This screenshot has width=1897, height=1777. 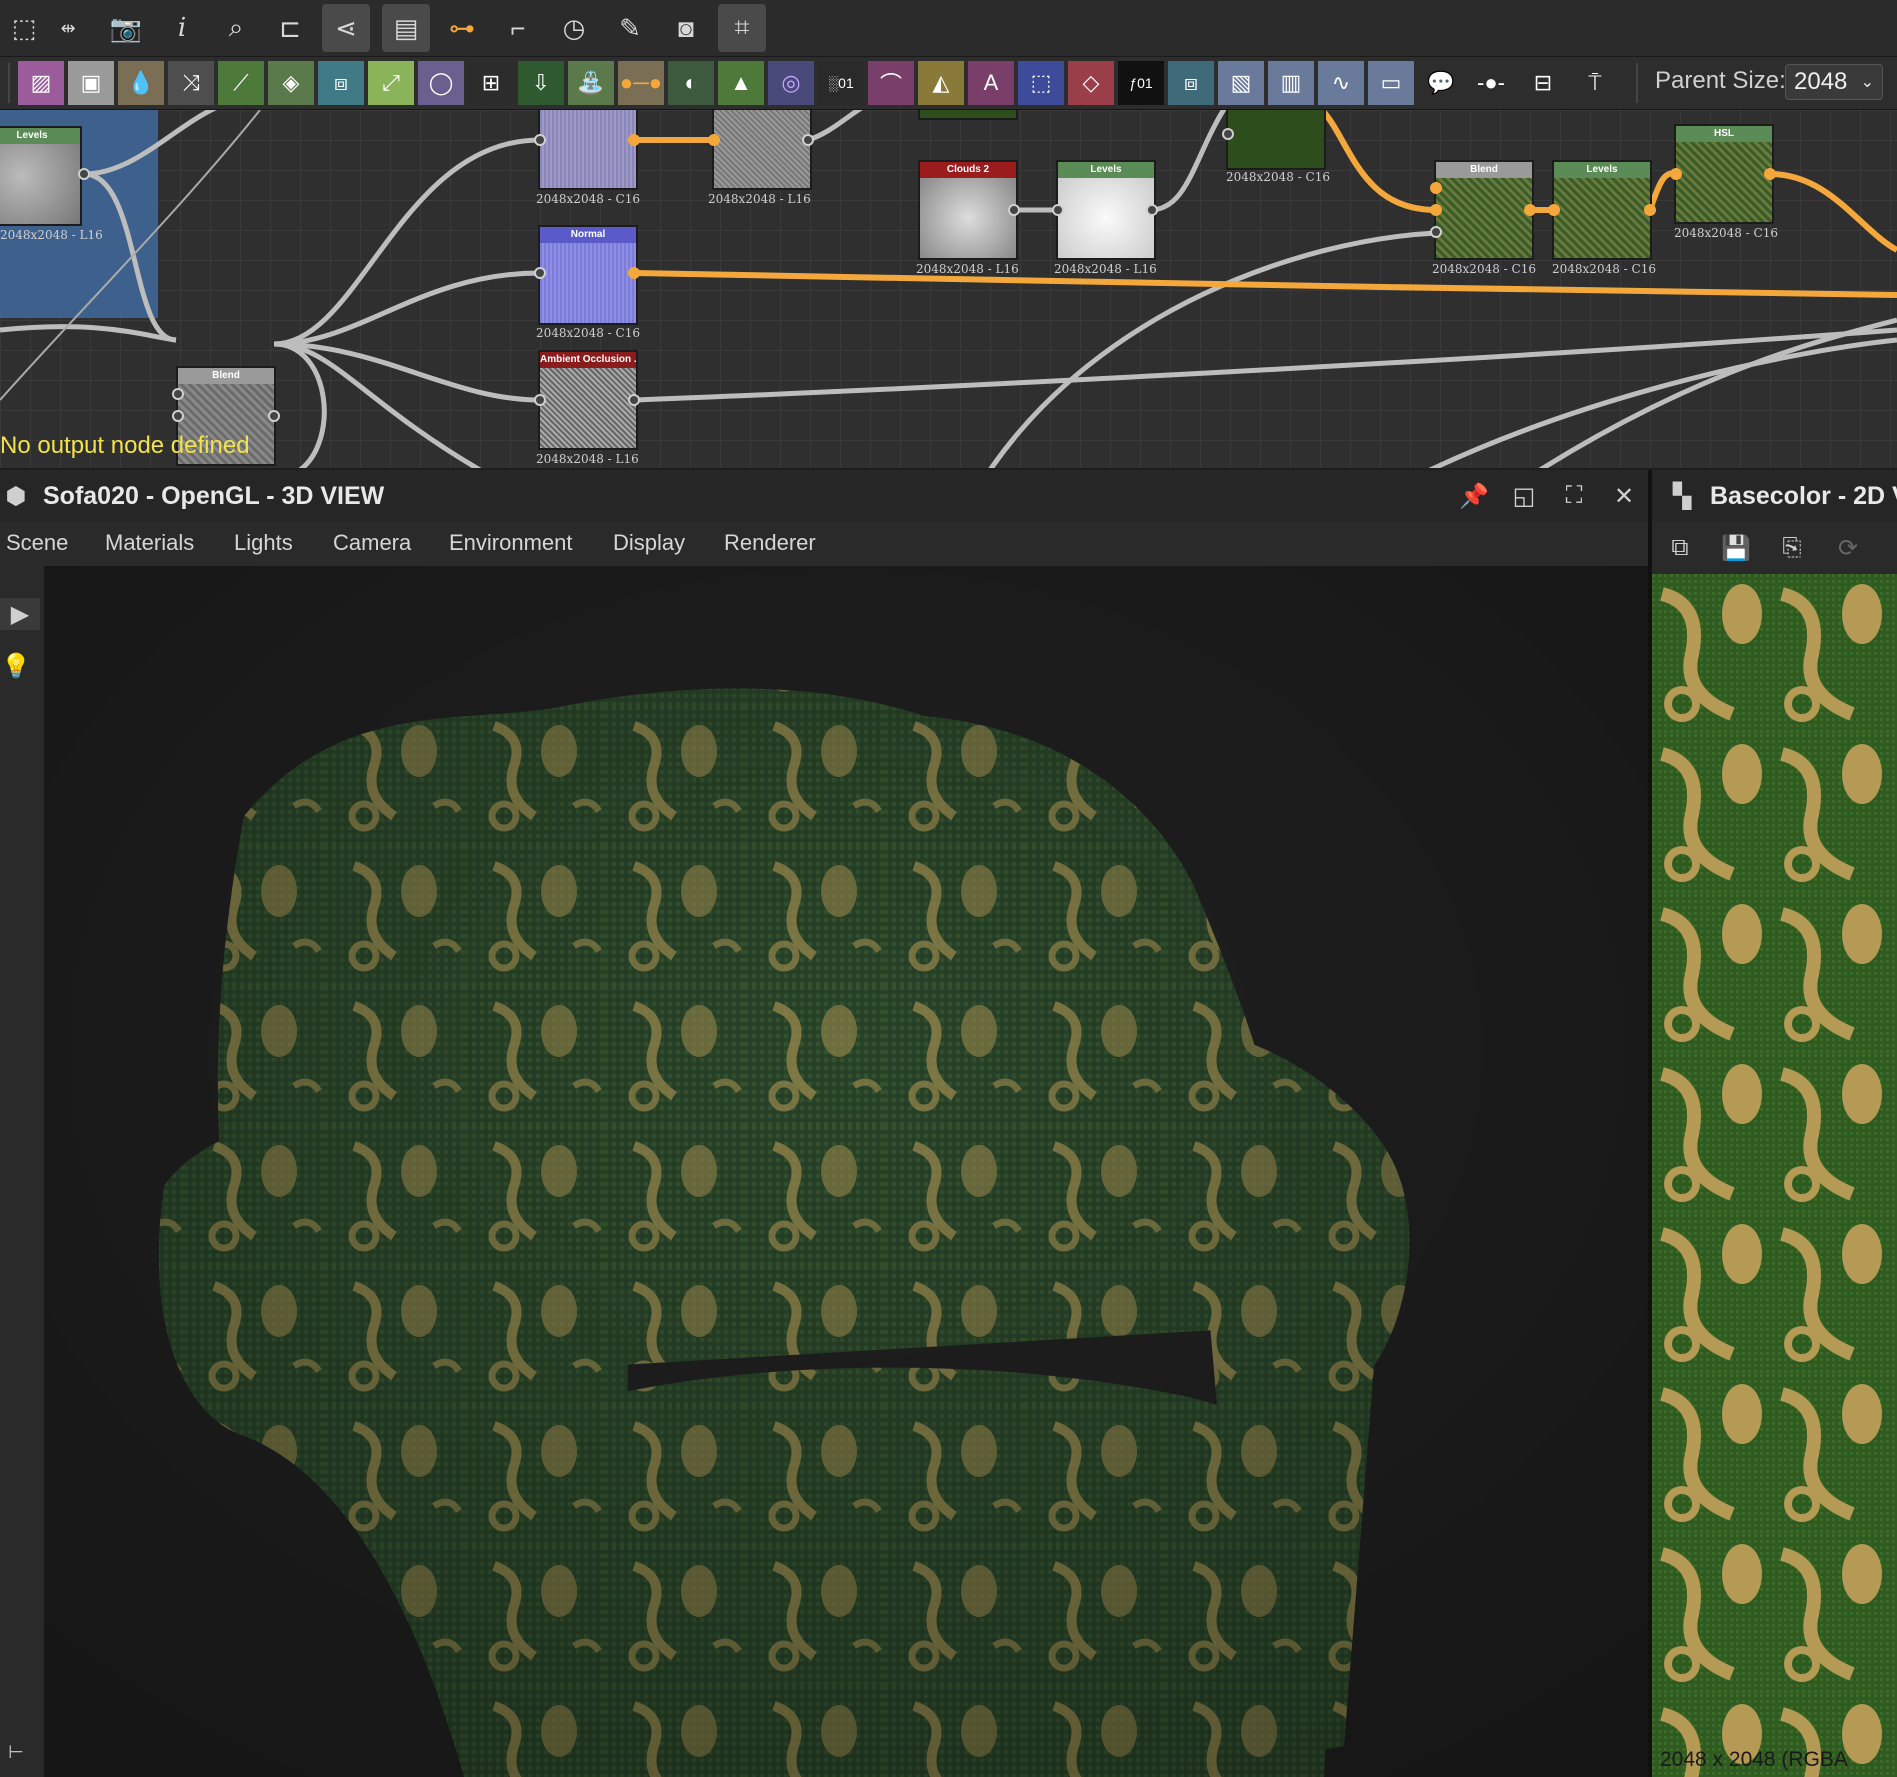 What do you see at coordinates (1595, 83) in the screenshot?
I see `pin-icon: ⍑` at bounding box center [1595, 83].